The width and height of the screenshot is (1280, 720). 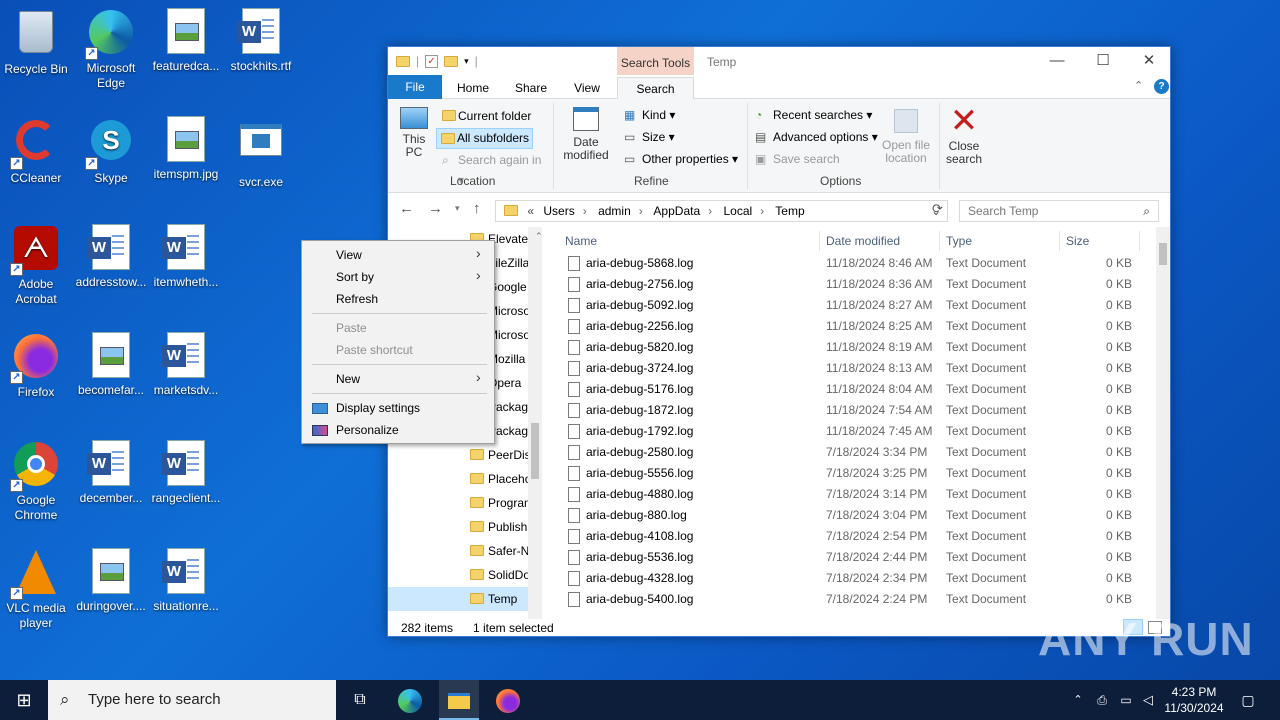 I want to click on nav-item: PeerDist, so click(x=465, y=455).